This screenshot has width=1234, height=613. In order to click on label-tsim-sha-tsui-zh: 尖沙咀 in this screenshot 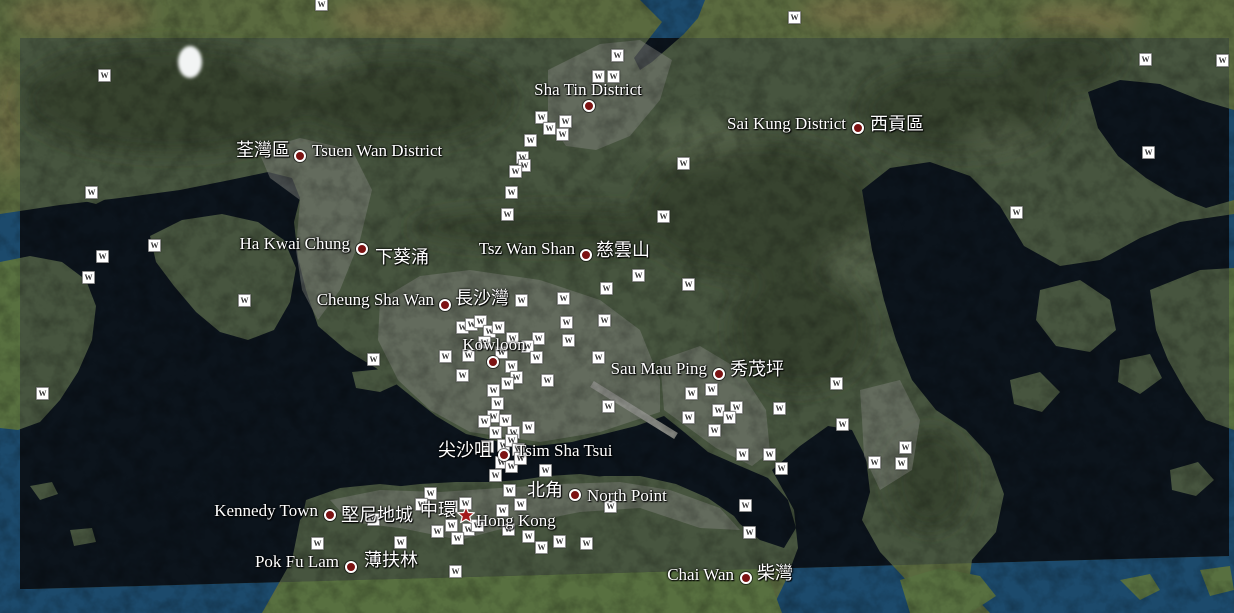, I will do `click(465, 450)`.